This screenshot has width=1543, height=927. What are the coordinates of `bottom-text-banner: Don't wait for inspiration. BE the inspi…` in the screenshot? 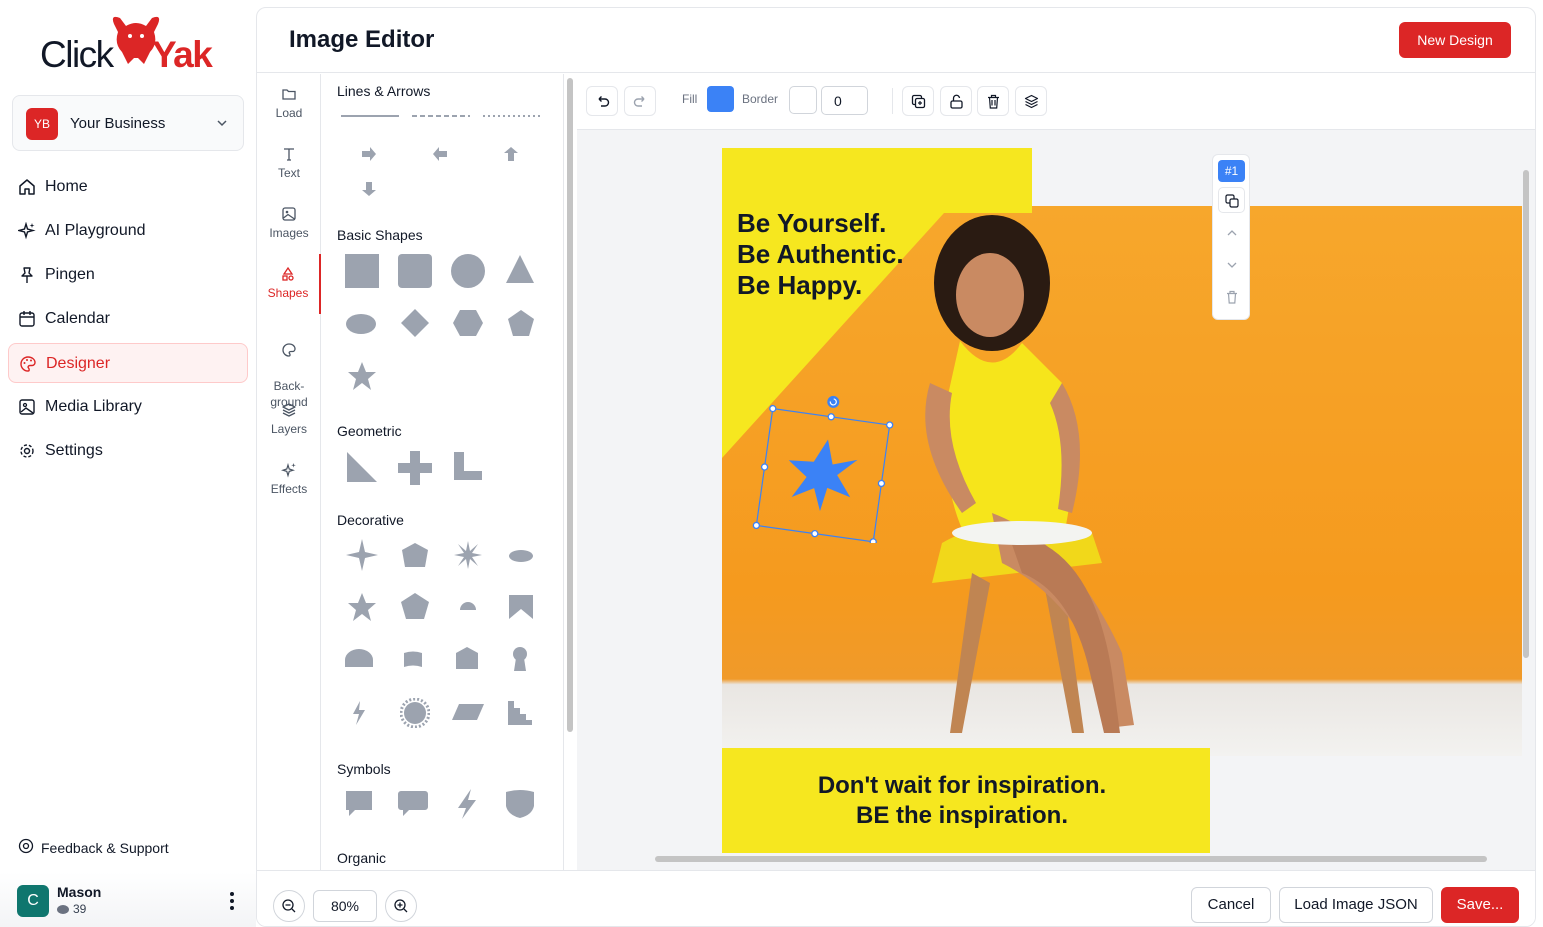 It's located at (966, 800).